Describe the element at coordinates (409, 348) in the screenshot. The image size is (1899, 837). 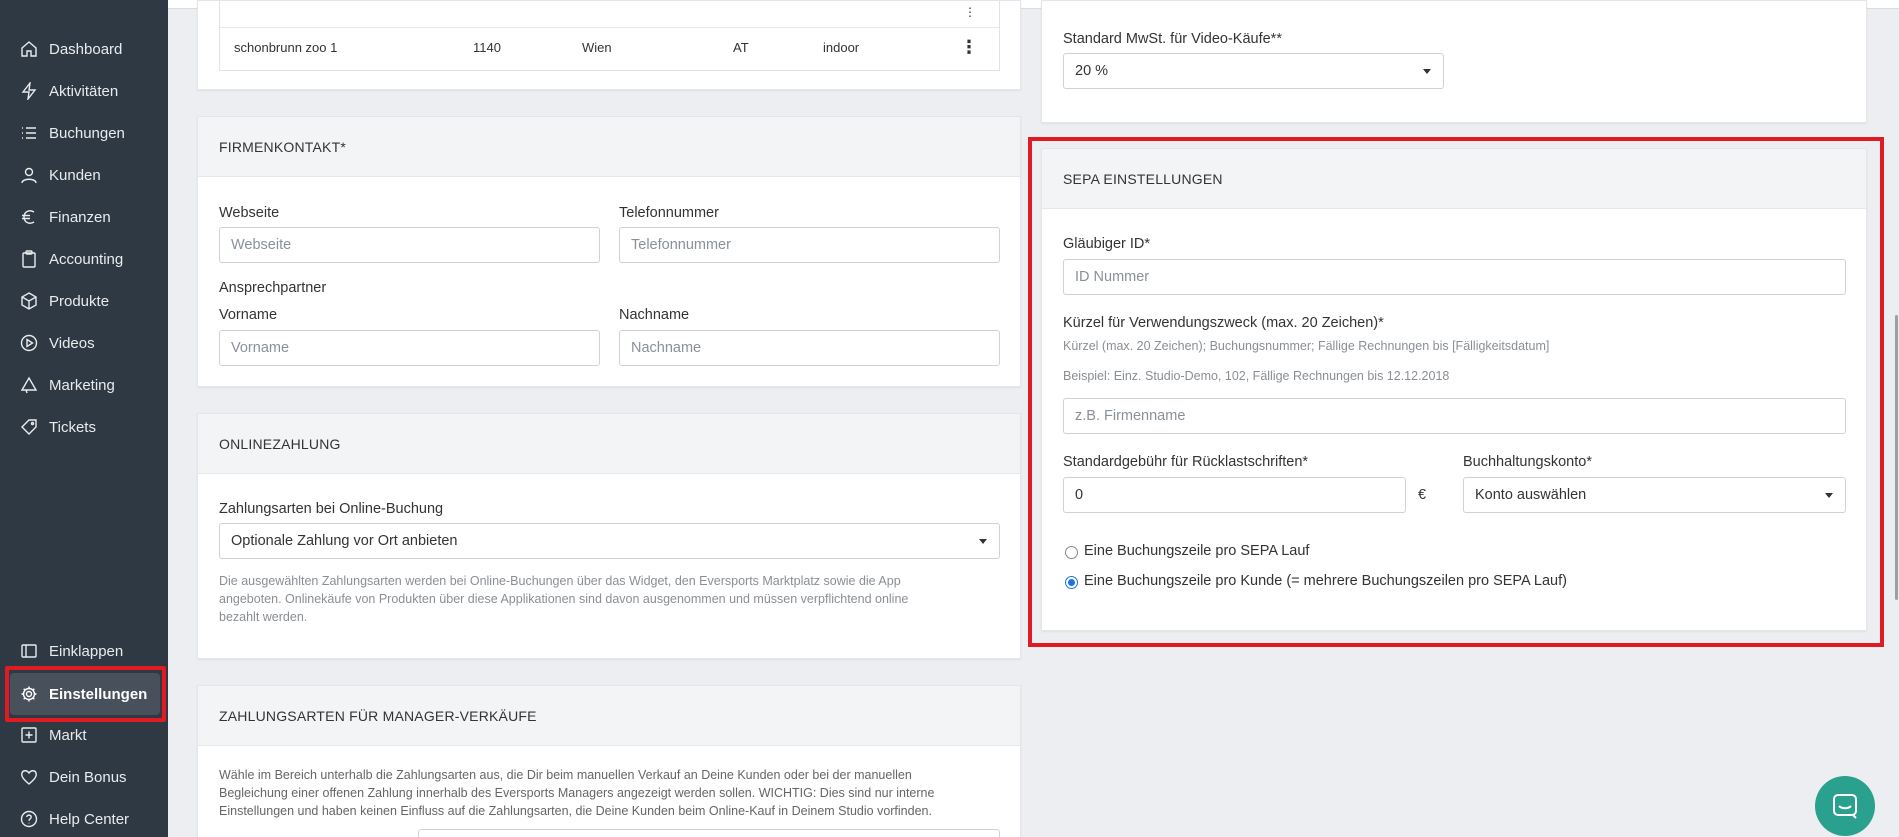
I see `firstname-input: Vorname` at that location.